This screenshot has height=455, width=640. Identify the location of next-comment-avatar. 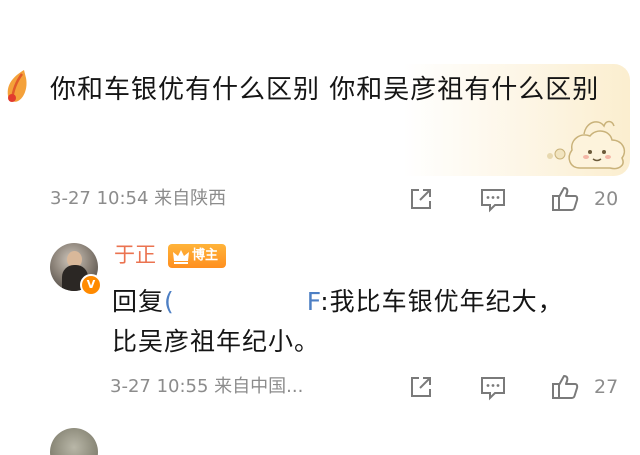
(74, 441).